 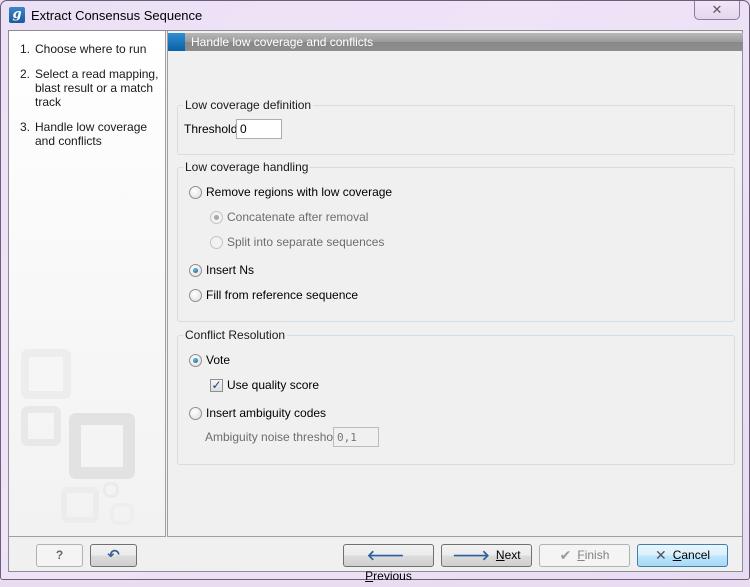 What do you see at coordinates (584, 555) in the screenshot?
I see `finish-button: ✔ Finish` at bounding box center [584, 555].